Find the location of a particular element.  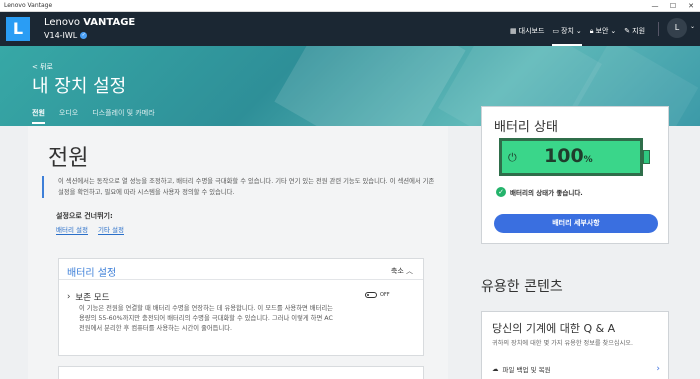

battery-percent-value: 100 is located at coordinates (564, 156).